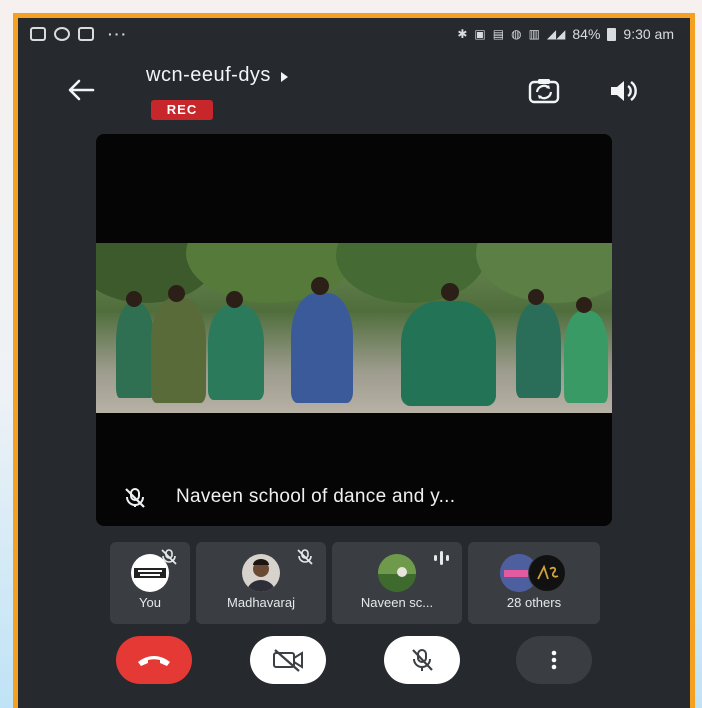  I want to click on gallery-notification-icon, so click(38, 34).